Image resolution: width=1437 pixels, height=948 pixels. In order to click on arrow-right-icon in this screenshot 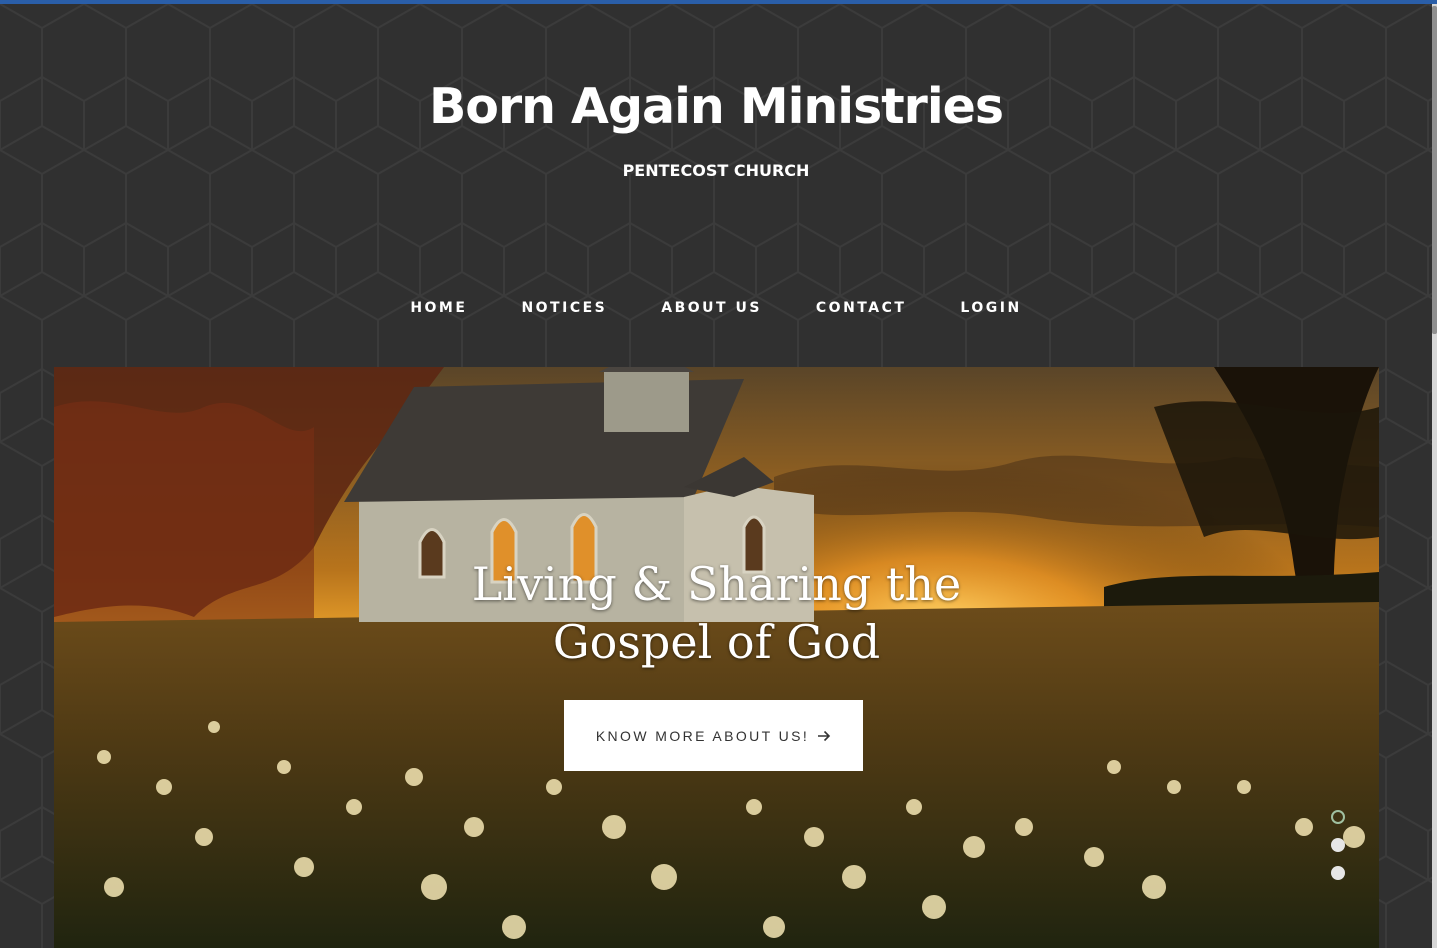, I will do `click(824, 735)`.